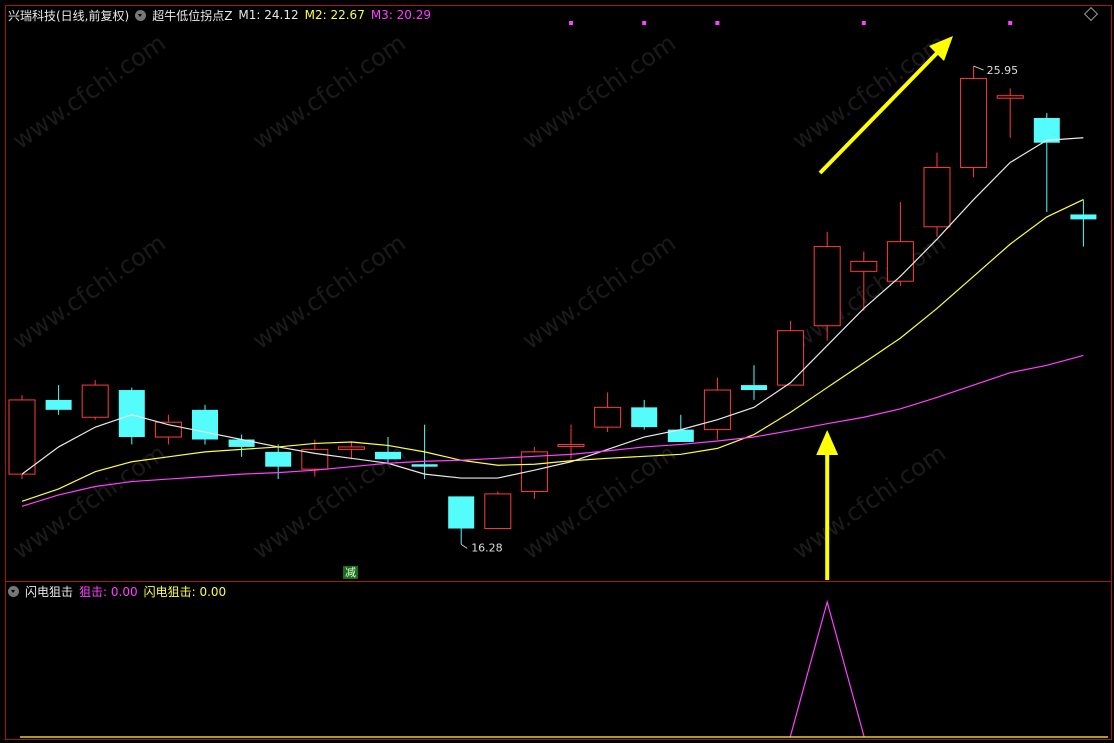  I want to click on signal-spike, so click(827, 668).